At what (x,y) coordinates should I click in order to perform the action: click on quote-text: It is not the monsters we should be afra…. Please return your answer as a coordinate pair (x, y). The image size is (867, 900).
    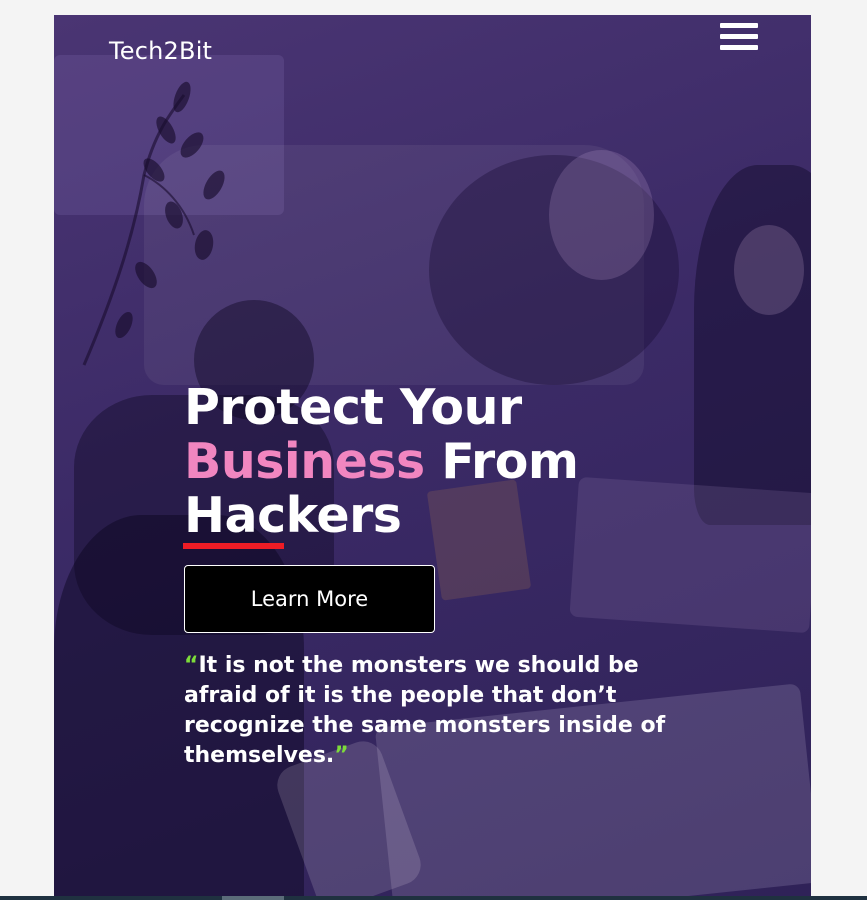
    Looking at the image, I should click on (425, 710).